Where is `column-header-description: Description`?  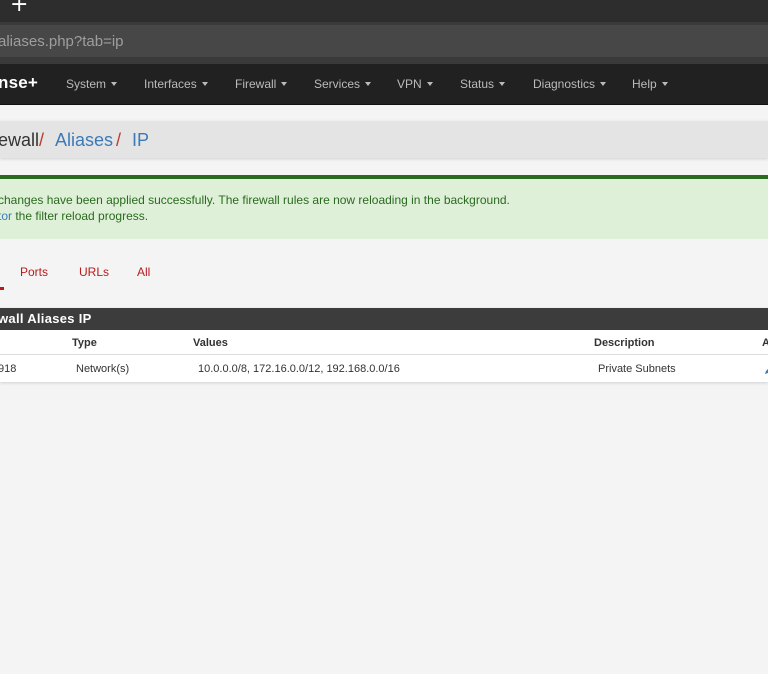 column-header-description: Description is located at coordinates (624, 343).